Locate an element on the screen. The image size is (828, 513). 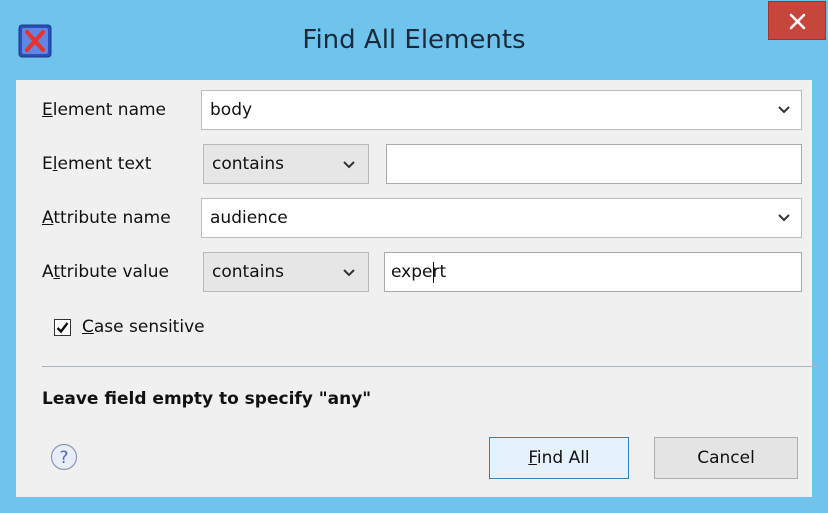
attribute-value-label: Attribute value is located at coordinates (105, 272).